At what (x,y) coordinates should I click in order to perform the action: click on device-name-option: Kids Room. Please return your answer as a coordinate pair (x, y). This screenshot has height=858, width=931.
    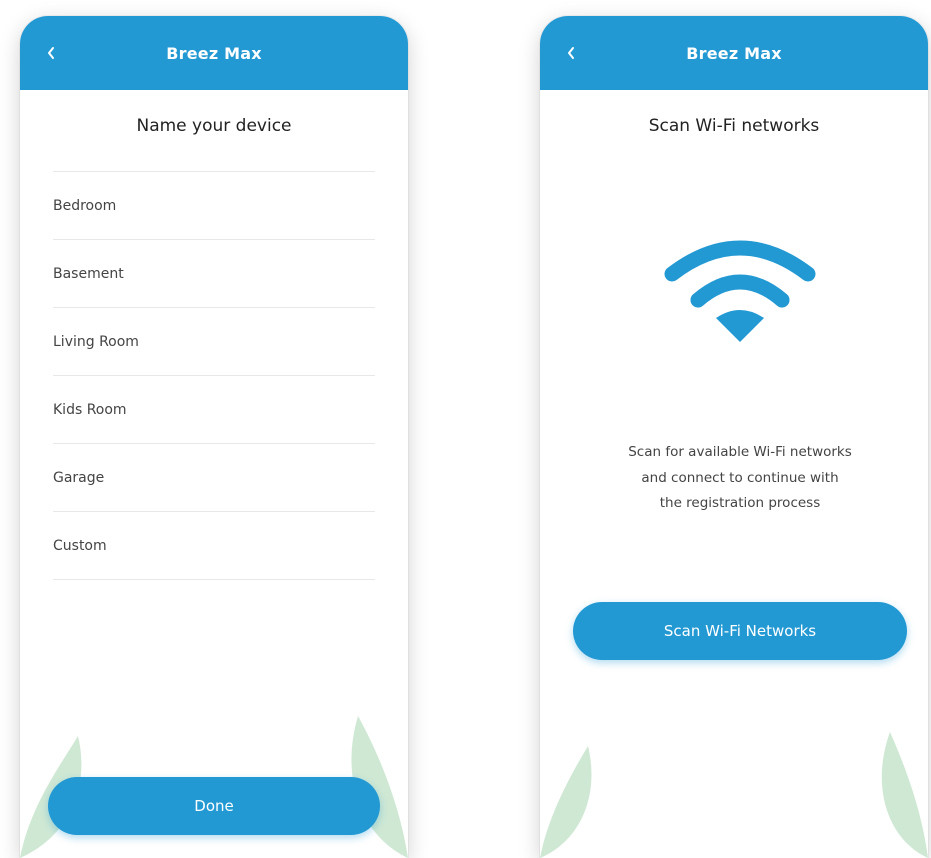
    Looking at the image, I should click on (214, 410).